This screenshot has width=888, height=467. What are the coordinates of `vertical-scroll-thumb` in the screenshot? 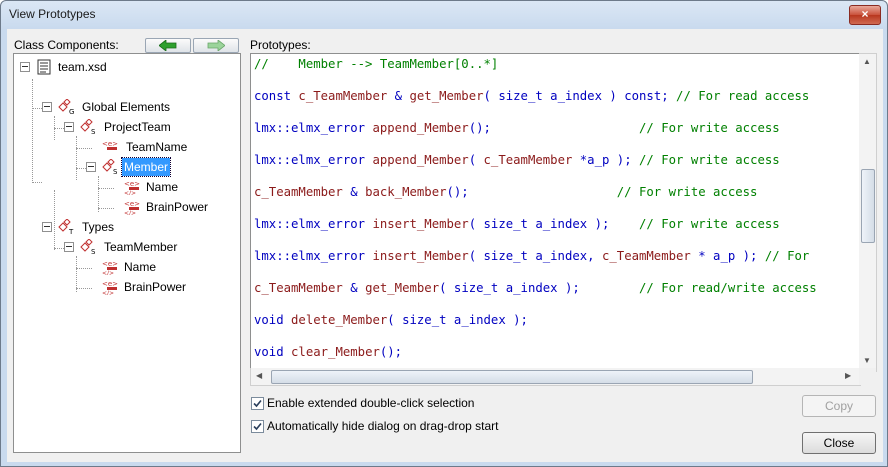 It's located at (868, 206).